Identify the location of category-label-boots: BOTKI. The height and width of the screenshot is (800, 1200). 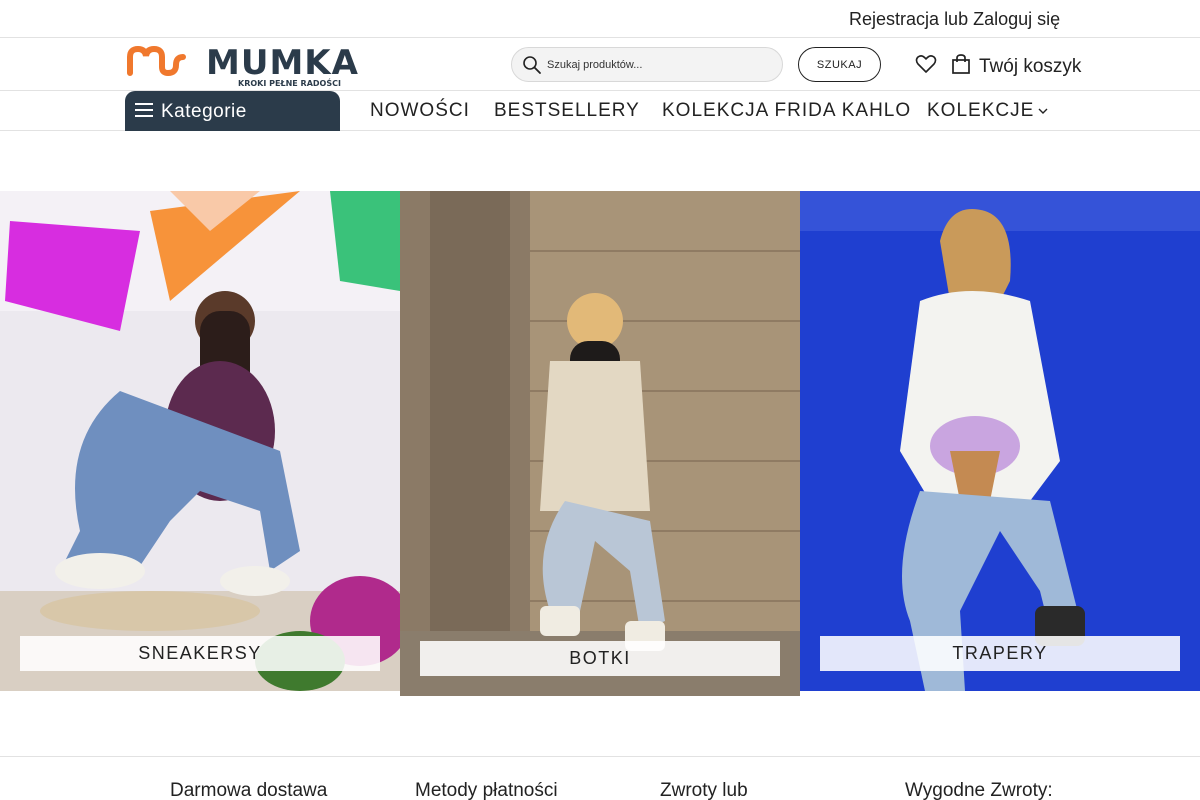
(600, 658).